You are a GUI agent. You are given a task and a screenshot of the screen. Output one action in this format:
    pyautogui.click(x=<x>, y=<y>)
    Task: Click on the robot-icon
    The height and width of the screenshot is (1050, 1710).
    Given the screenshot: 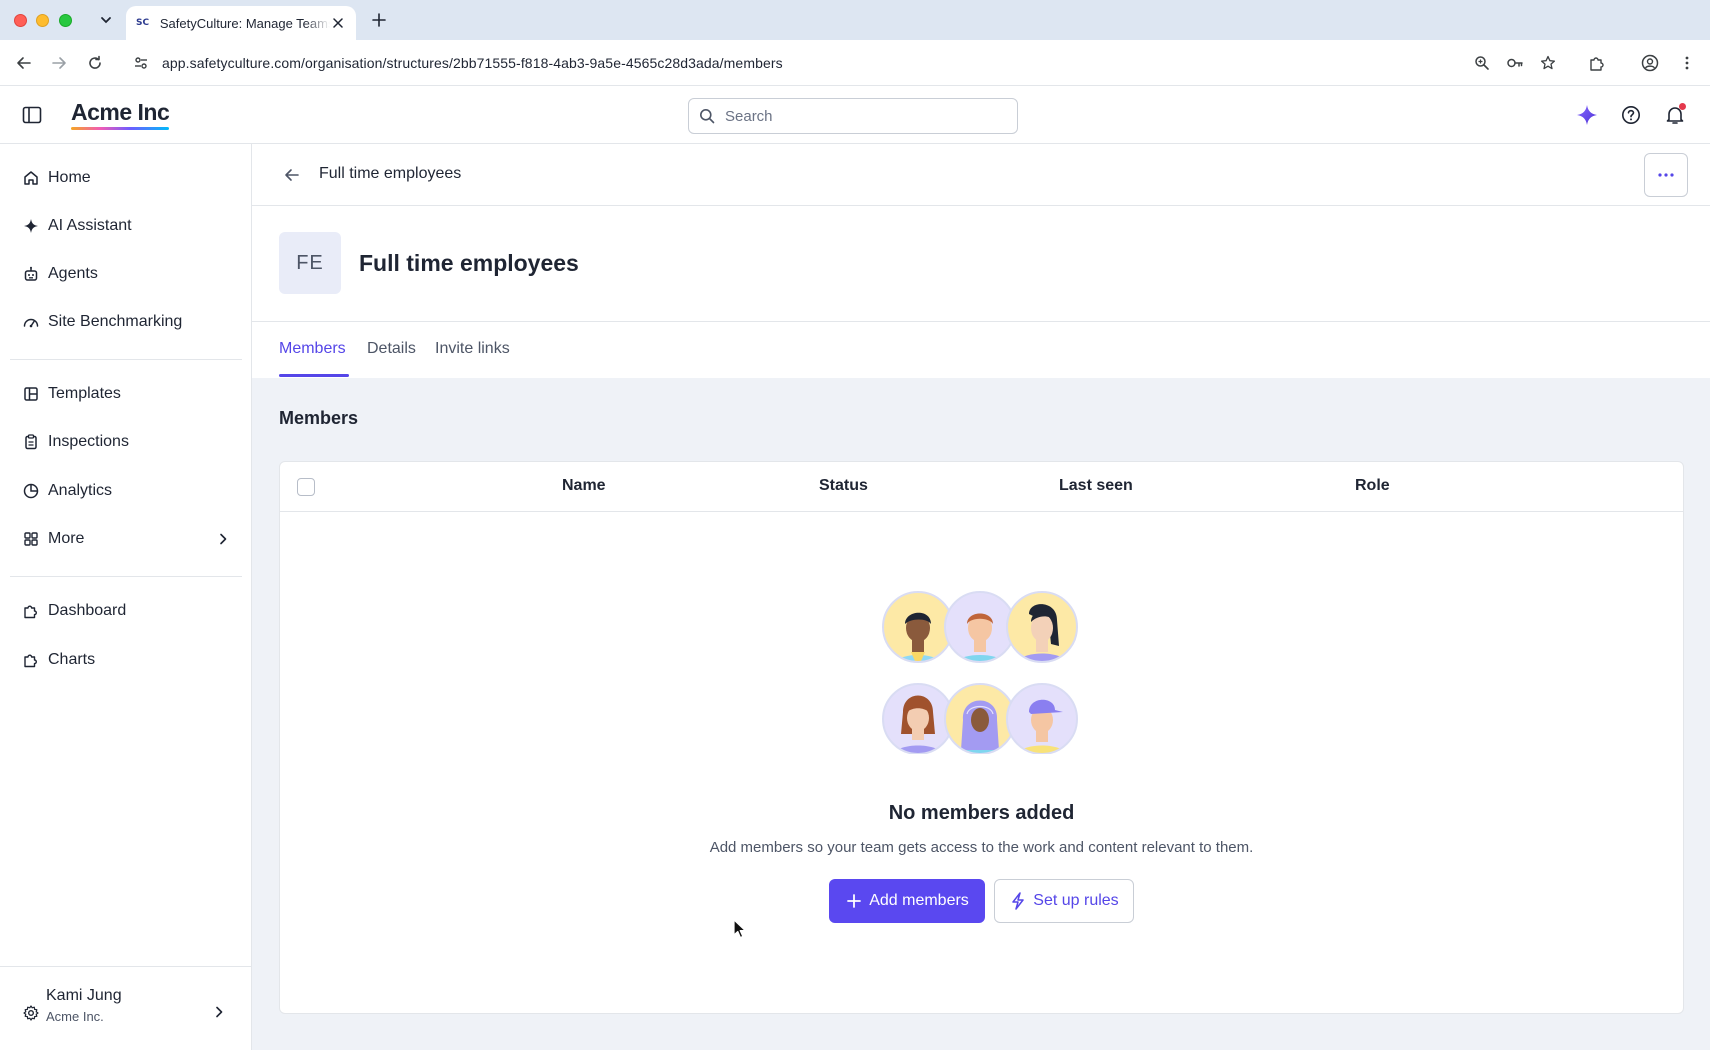 What is the action you would take?
    pyautogui.click(x=31, y=274)
    